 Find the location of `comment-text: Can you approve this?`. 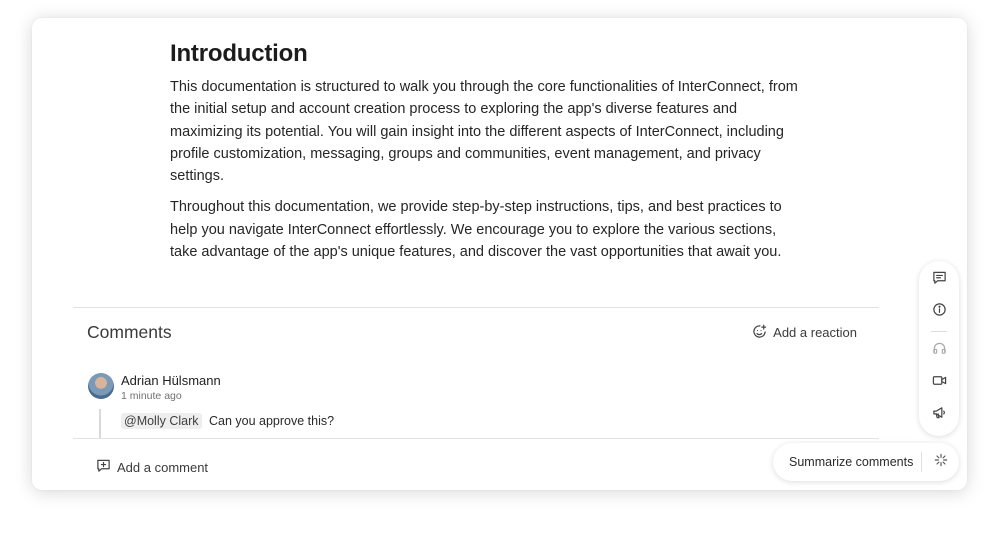

comment-text: Can you approve this? is located at coordinates (271, 421).